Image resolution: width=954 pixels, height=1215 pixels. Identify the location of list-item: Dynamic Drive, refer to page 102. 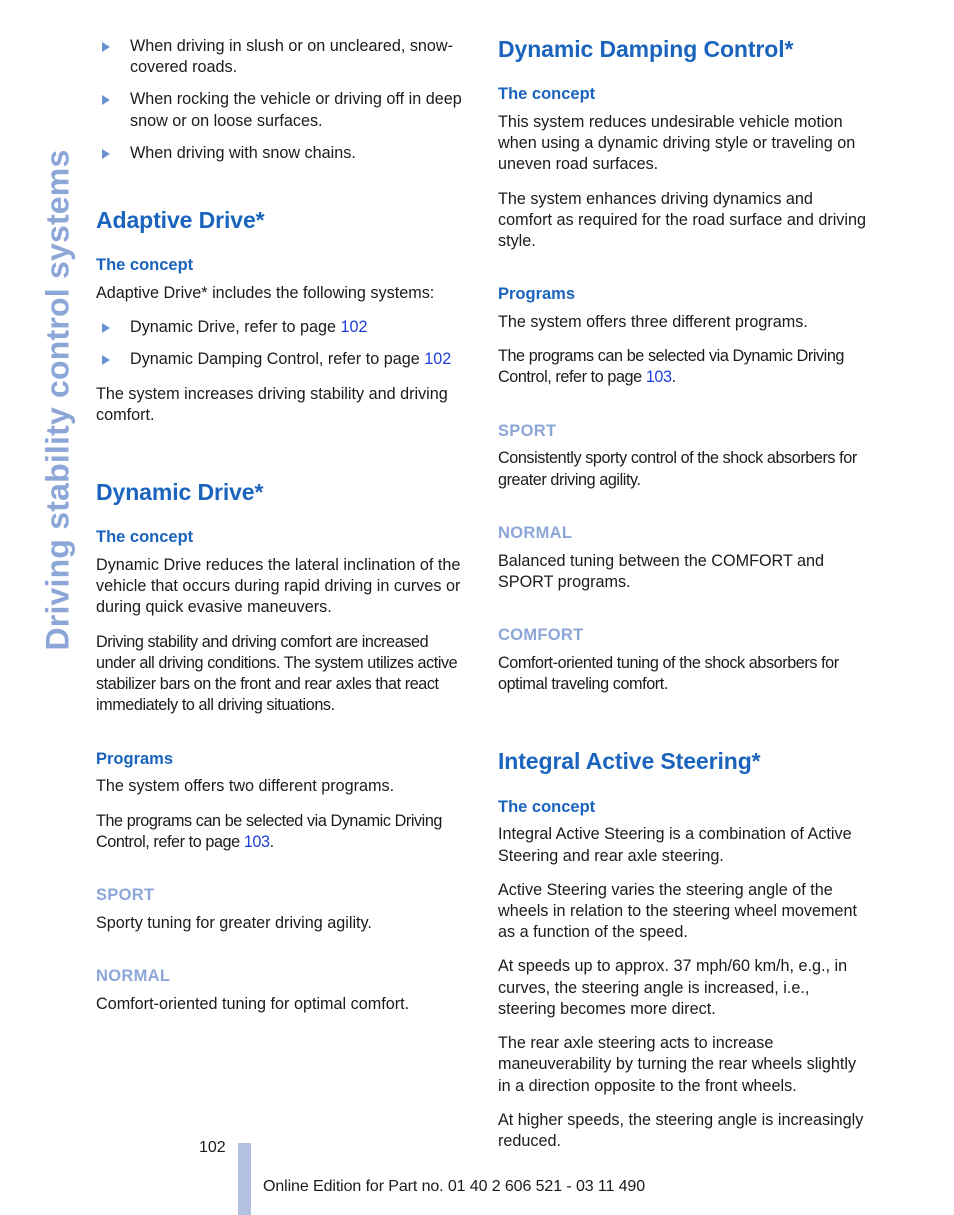
(282, 327).